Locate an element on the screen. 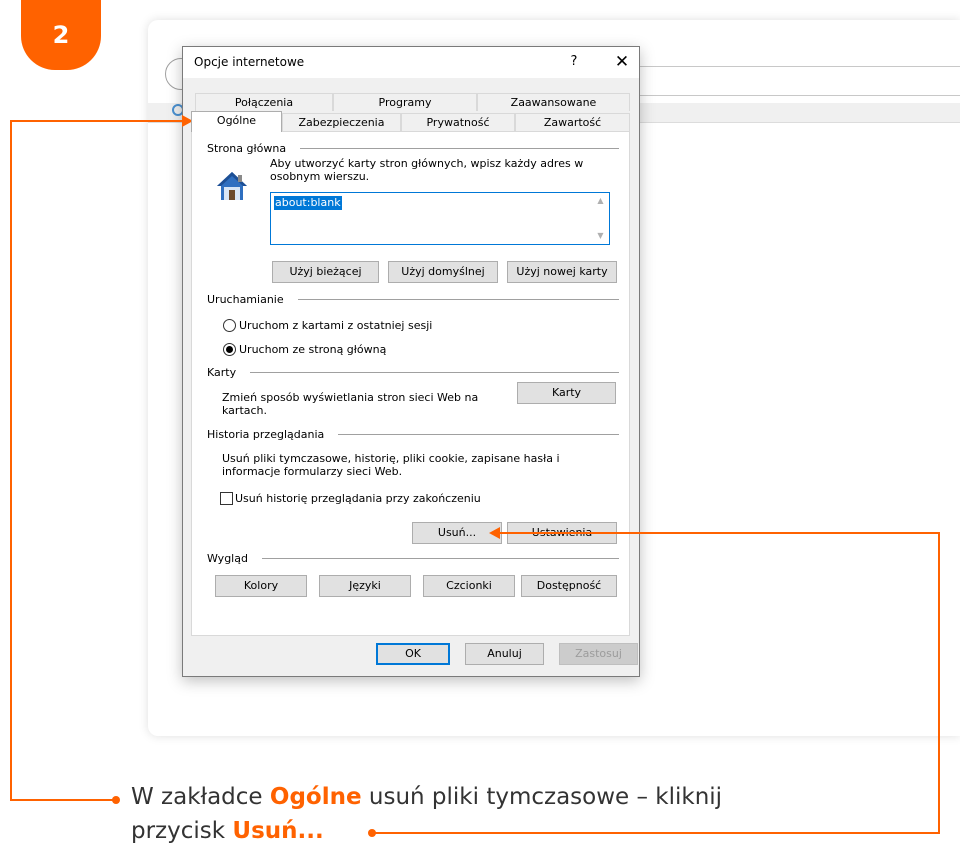  apply-button: Zastosuj is located at coordinates (598, 654).